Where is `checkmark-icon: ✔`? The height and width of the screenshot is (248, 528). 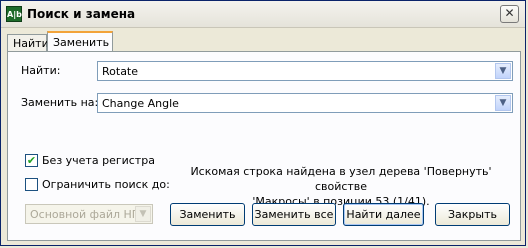 checkmark-icon: ✔ is located at coordinates (31, 160).